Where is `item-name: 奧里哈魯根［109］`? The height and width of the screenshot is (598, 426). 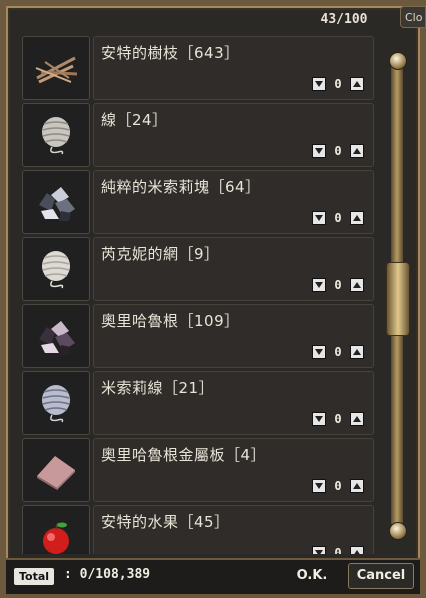
item-name: 奧里哈魯根［109］ is located at coordinates (170, 321).